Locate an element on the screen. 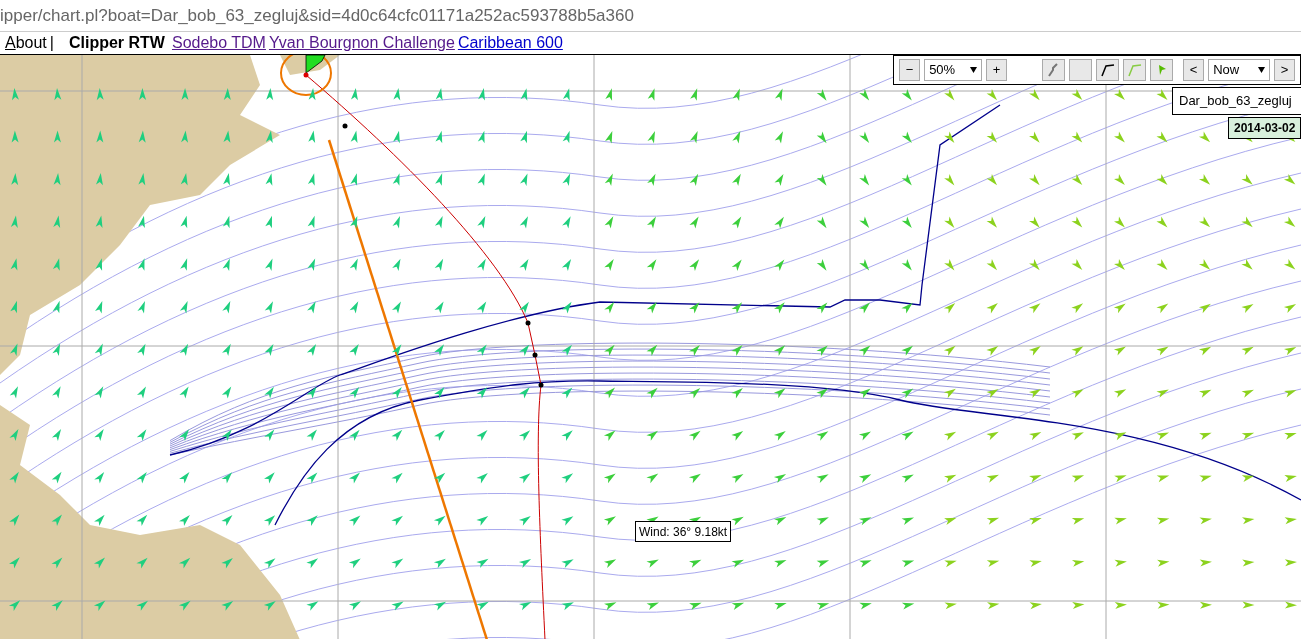  zoom-out-button: − is located at coordinates (910, 70).